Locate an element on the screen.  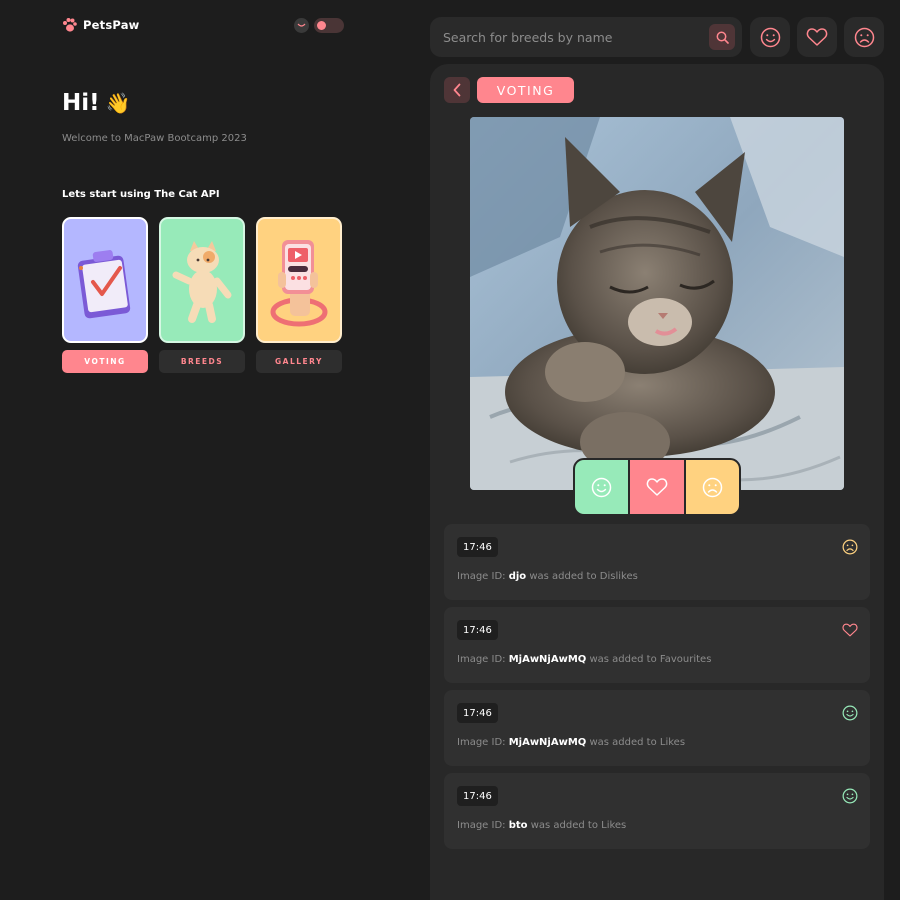
log-image-id: bto is located at coordinates (518, 825).